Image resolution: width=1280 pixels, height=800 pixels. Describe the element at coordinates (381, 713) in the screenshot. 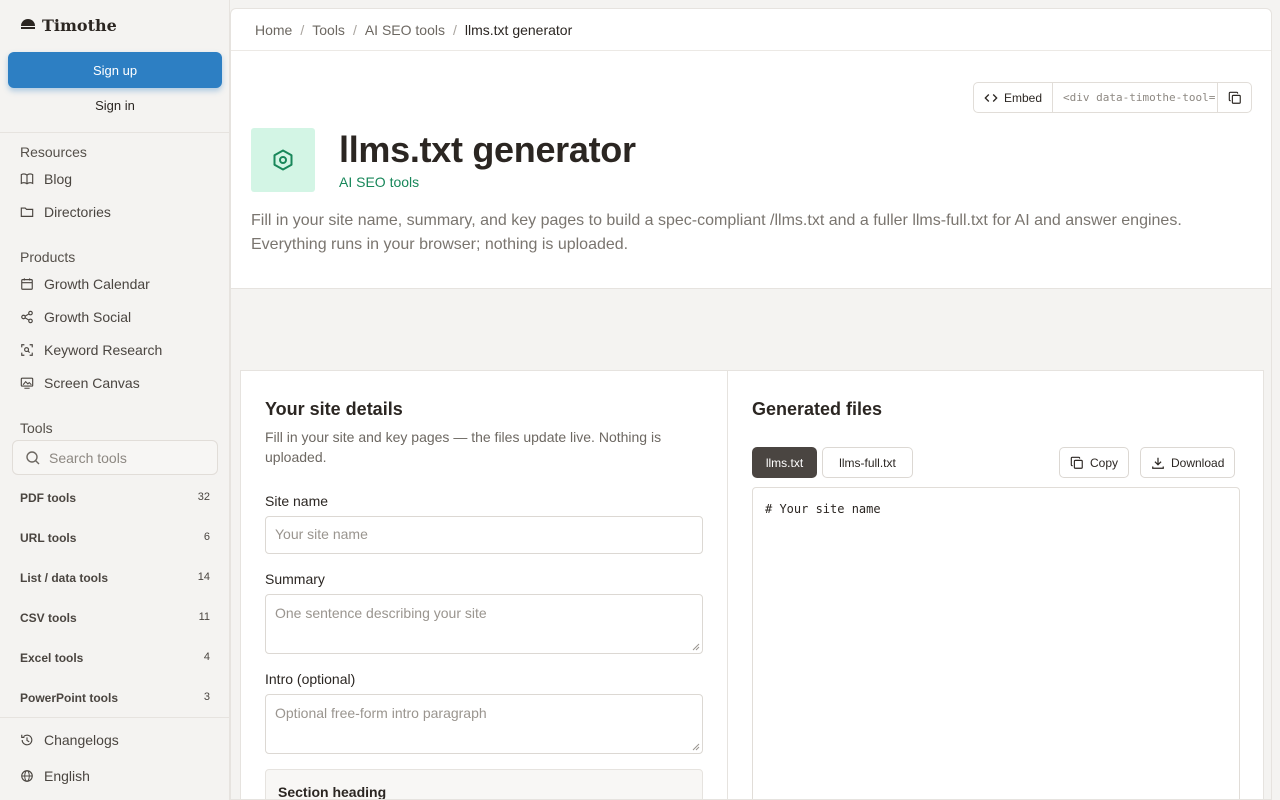

I see `intro-placeholder: Optional free-form intro paragraph` at that location.